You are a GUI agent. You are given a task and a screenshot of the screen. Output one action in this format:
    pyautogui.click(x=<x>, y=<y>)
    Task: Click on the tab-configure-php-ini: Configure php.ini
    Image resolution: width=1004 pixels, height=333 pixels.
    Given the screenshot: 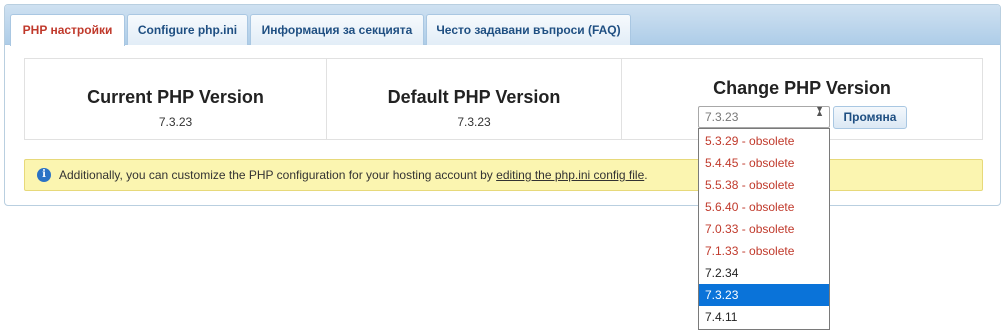 What is the action you would take?
    pyautogui.click(x=187, y=29)
    